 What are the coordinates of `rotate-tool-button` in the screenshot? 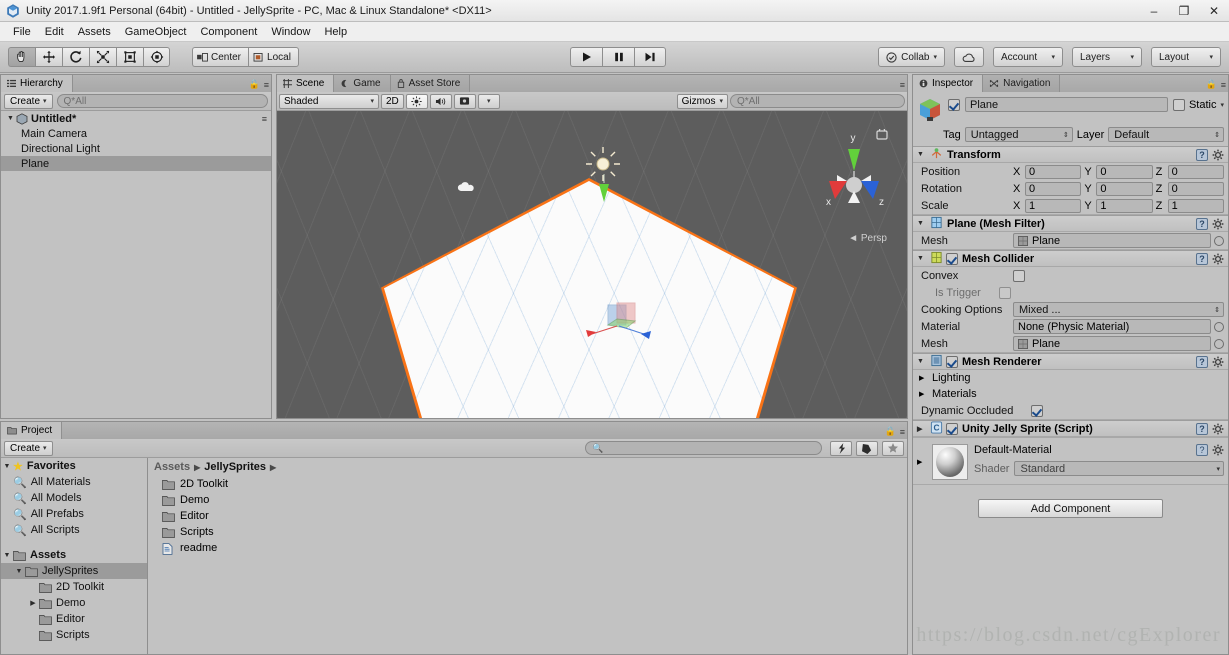 It's located at (75, 57).